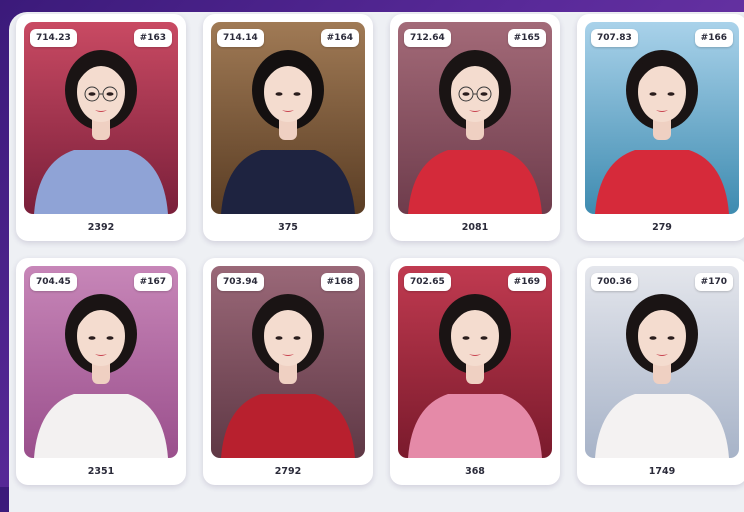 The width and height of the screenshot is (744, 512). I want to click on nft-thumbnail: 700.36 #170, so click(662, 362).